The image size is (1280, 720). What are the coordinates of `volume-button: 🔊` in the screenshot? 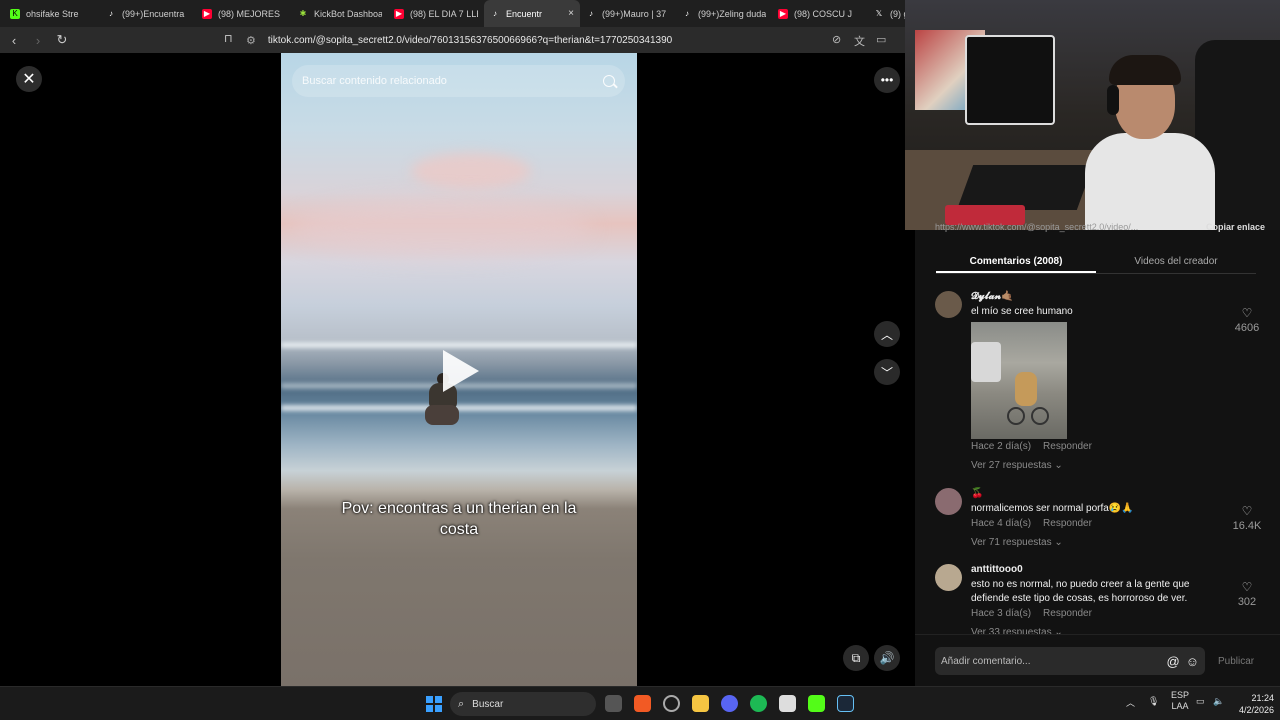 It's located at (887, 658).